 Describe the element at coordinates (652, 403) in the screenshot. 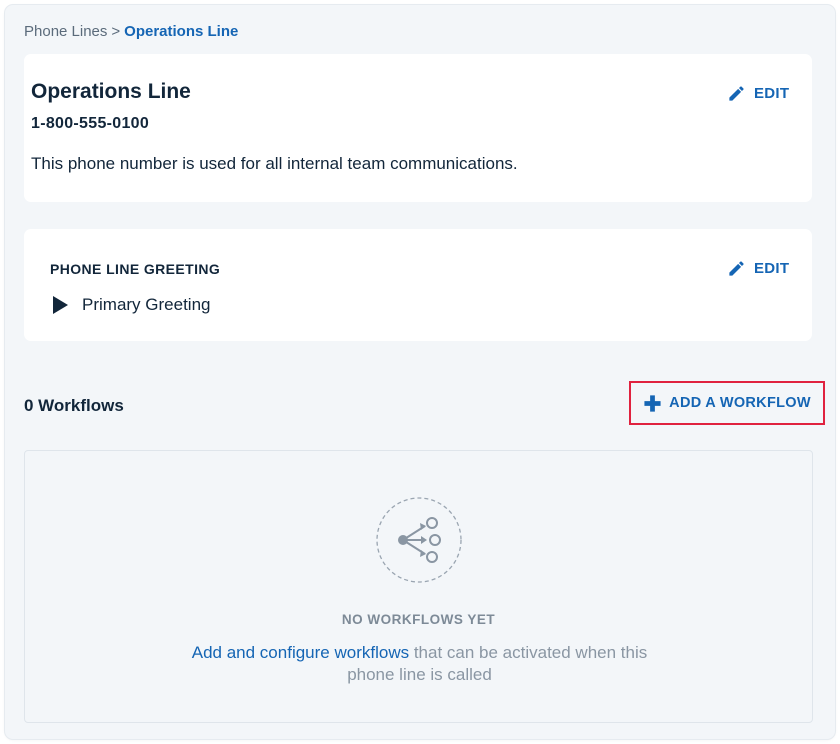

I see `plus-icon` at that location.